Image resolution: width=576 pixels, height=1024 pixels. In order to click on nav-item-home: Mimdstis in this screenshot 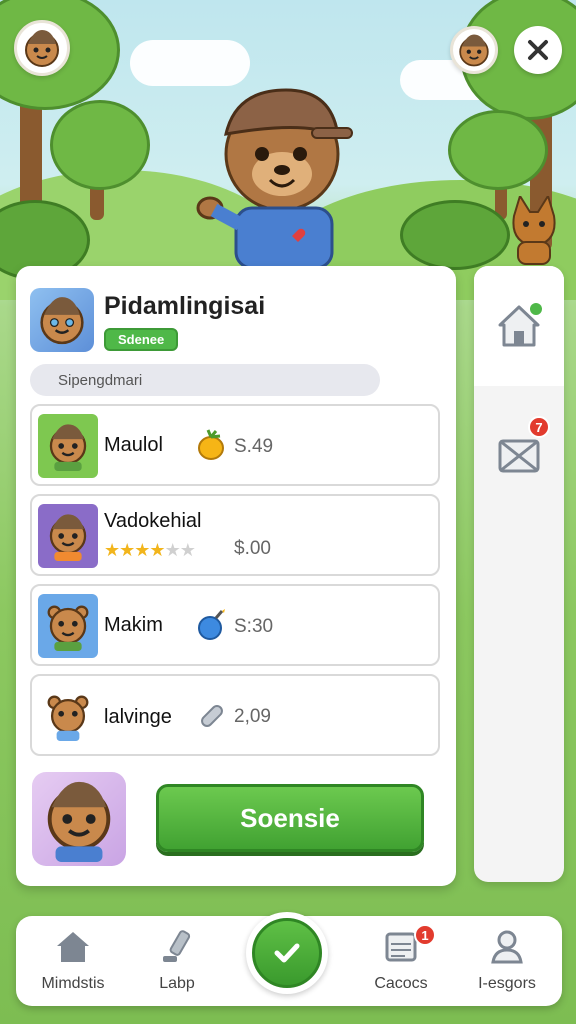, I will do `click(73, 959)`.